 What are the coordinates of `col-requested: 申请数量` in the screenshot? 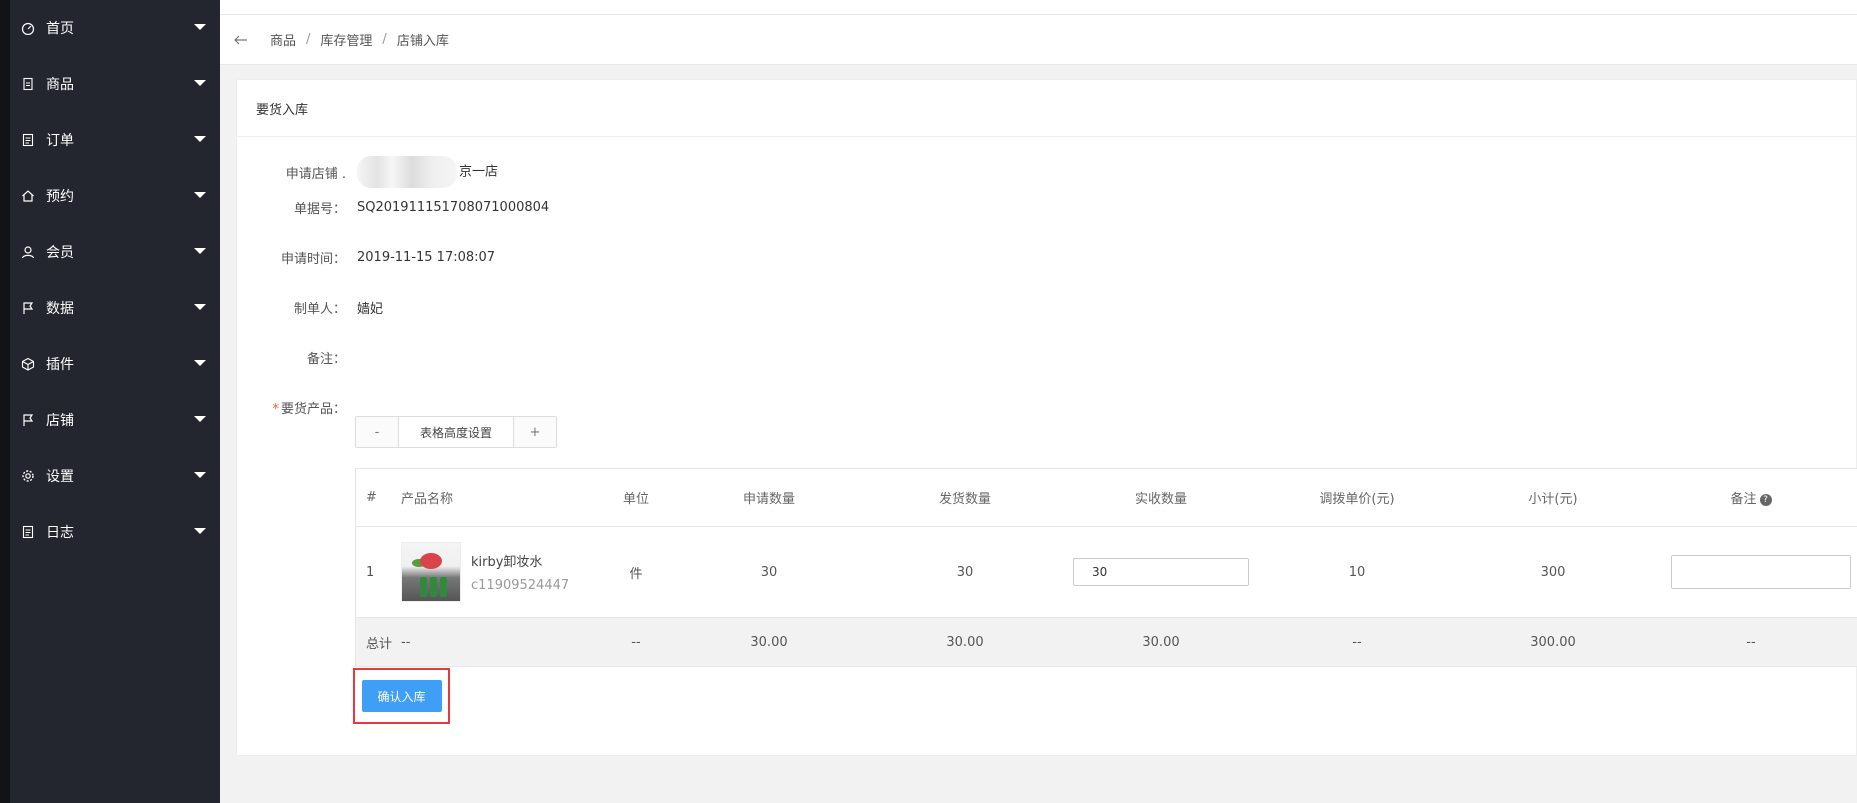 It's located at (768, 499).